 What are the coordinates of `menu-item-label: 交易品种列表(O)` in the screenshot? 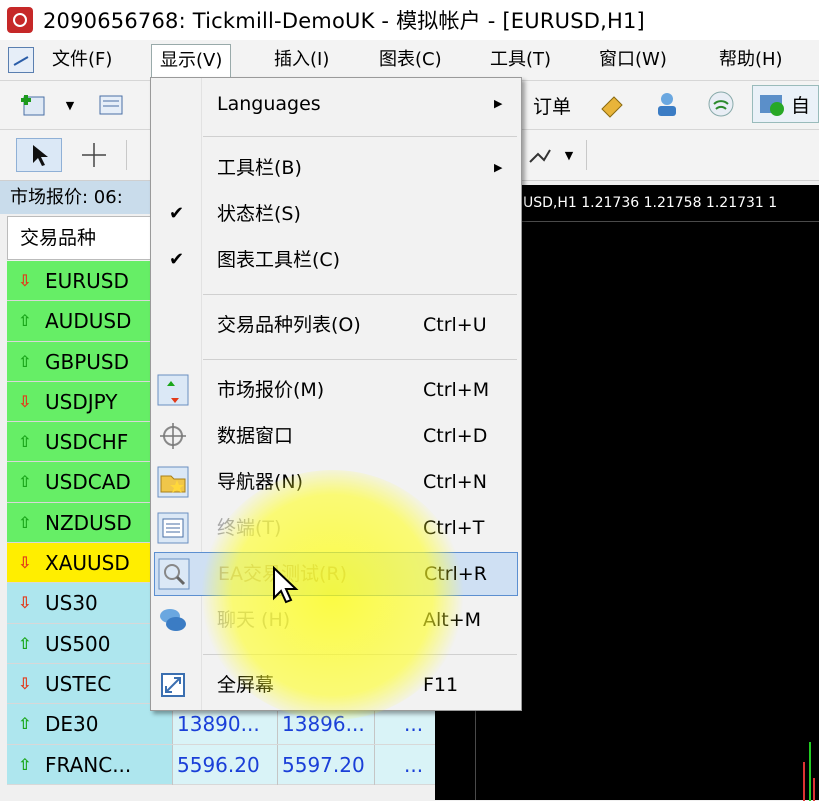 It's located at (289, 325).